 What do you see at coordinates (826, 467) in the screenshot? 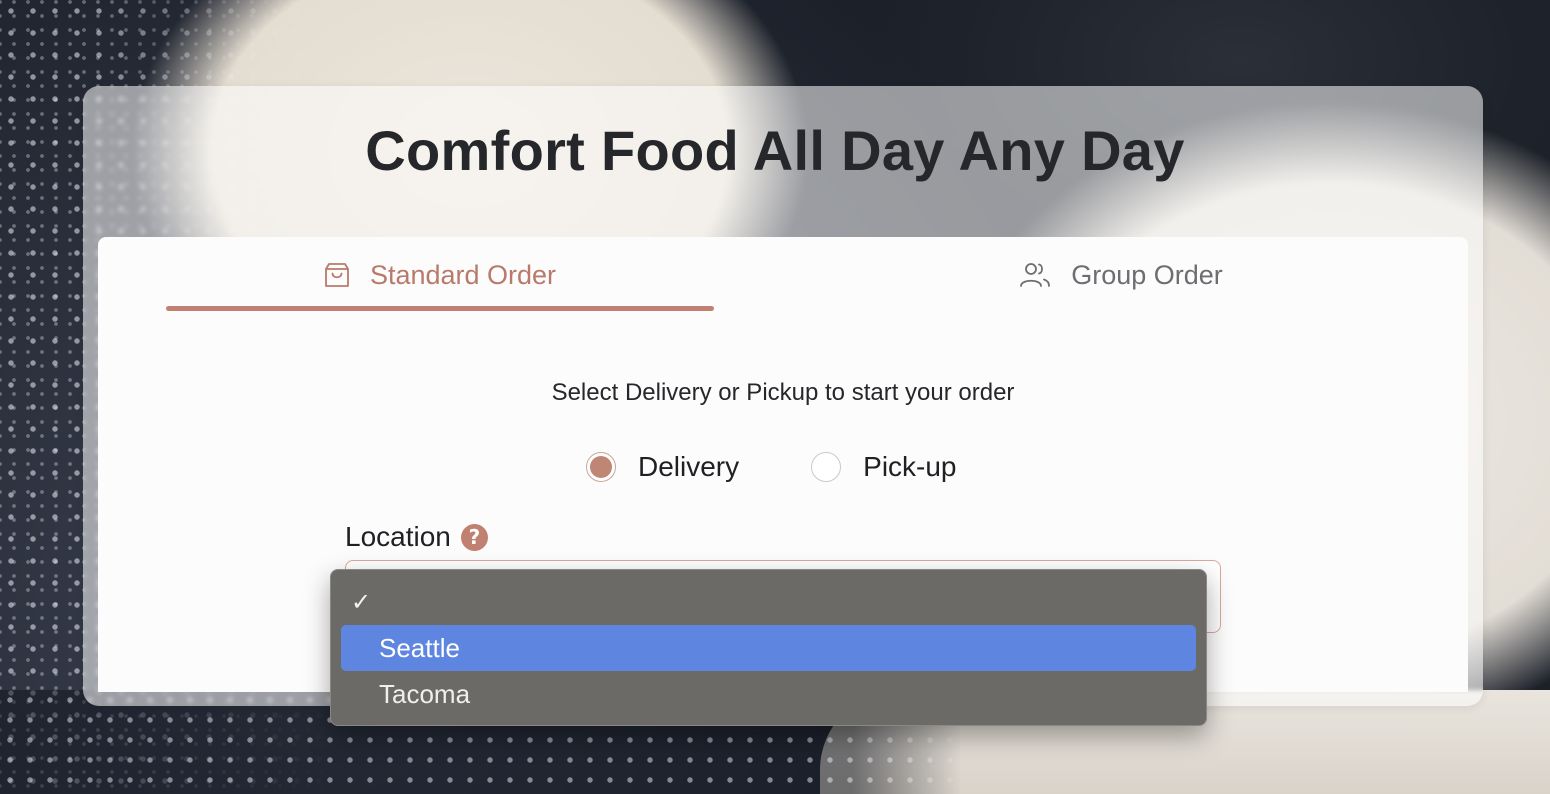
I see `pickup-radio` at bounding box center [826, 467].